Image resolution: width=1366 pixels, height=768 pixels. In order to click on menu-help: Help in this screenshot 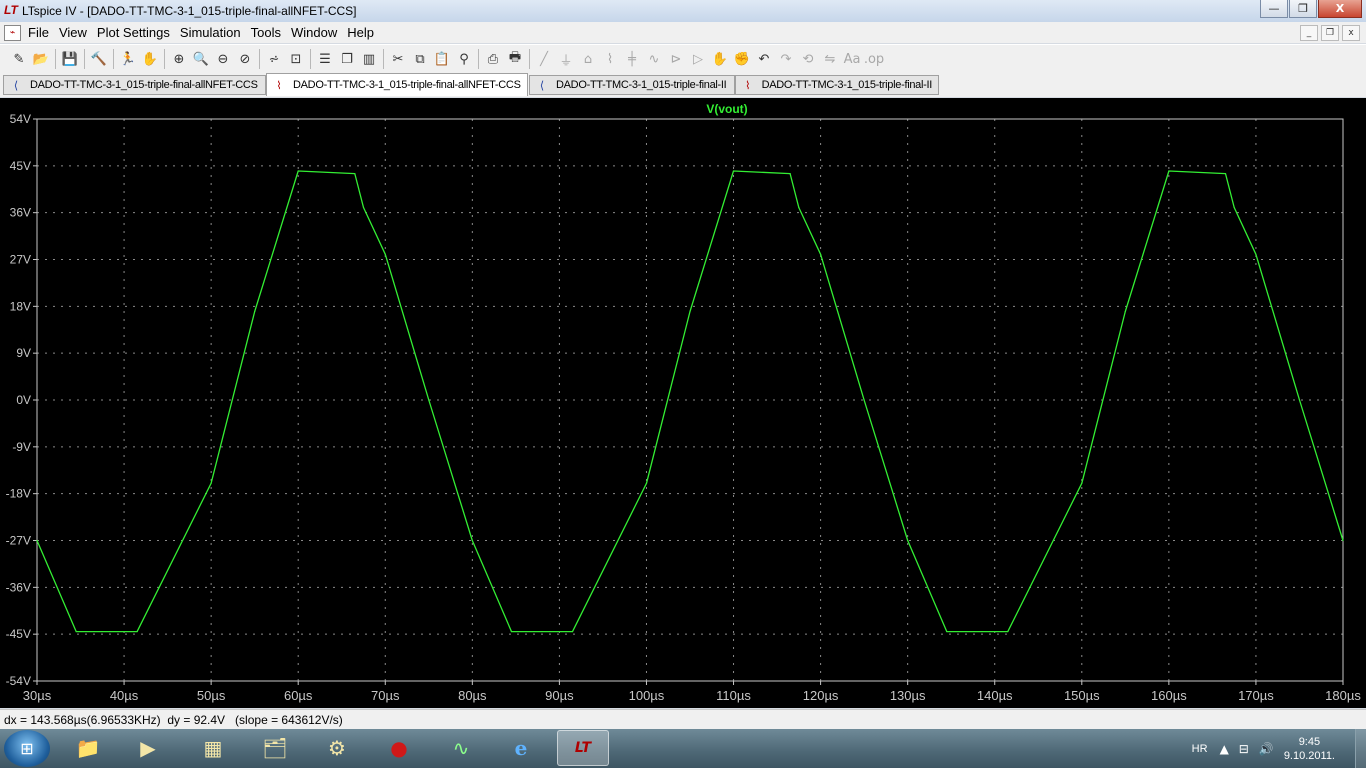, I will do `click(360, 32)`.